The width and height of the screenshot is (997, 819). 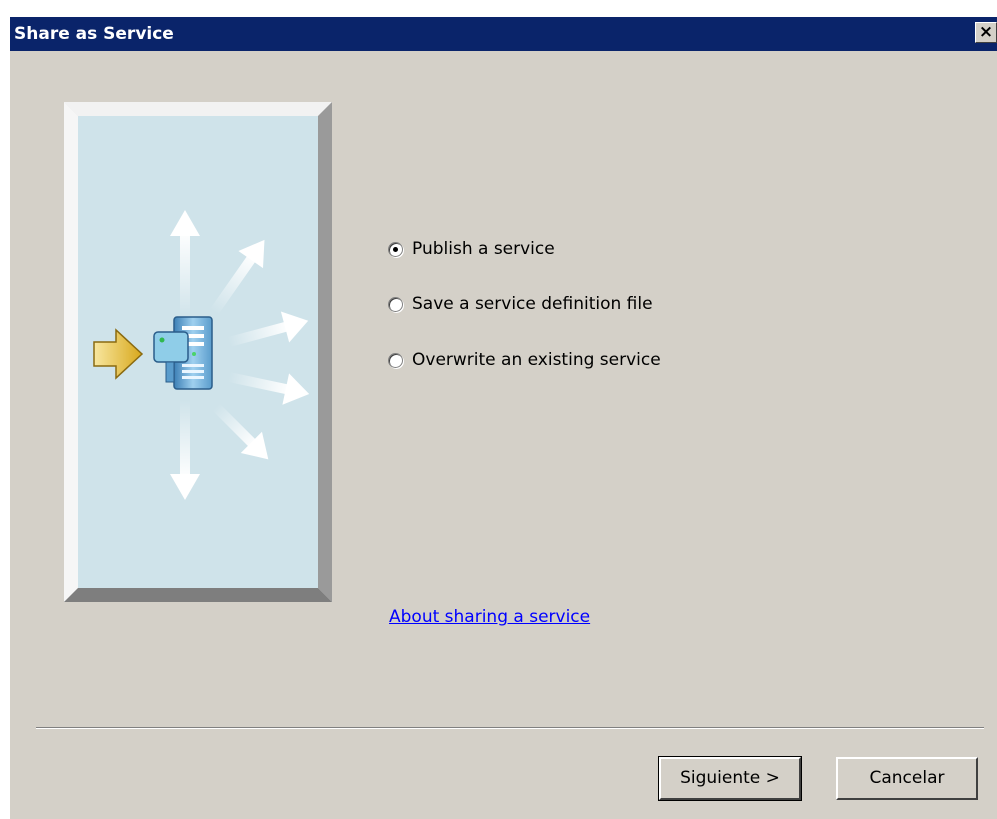 I want to click on title-bar: Share as Service ×, so click(x=503, y=34).